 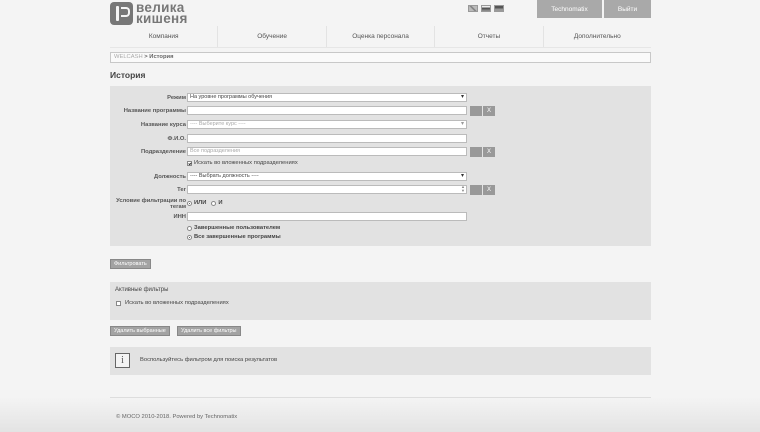 I want to click on completed-users-row: Завершенные пользователем, so click(x=233, y=228).